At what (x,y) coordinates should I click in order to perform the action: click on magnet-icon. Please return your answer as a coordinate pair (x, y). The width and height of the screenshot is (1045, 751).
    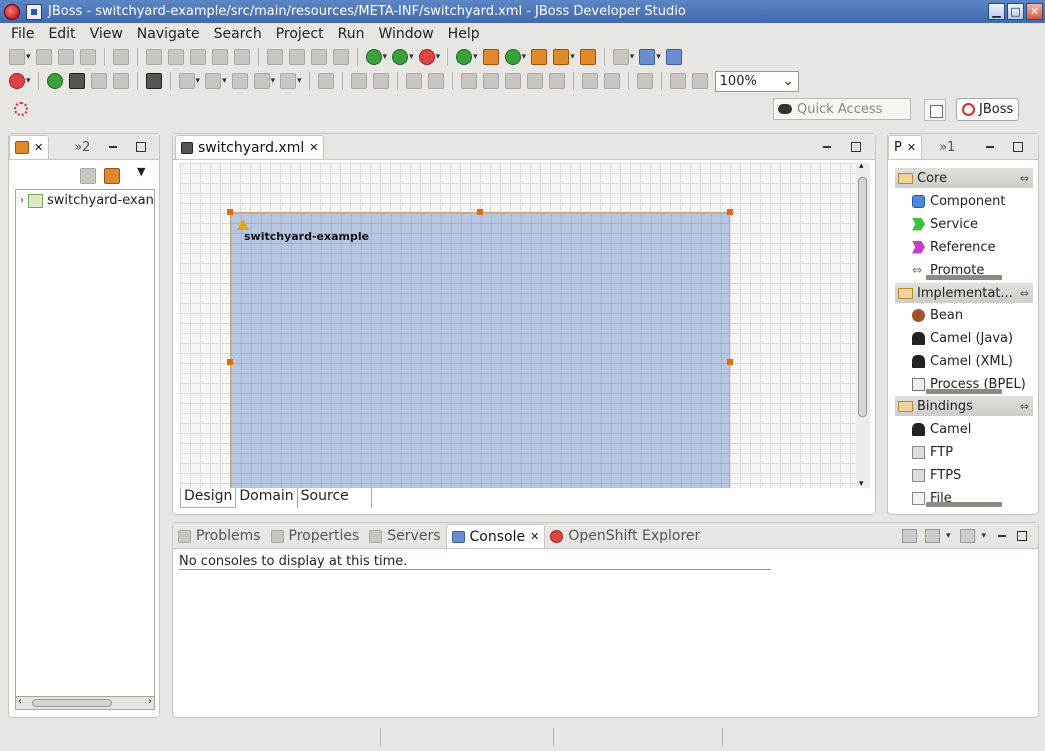
    Looking at the image, I should click on (17, 81).